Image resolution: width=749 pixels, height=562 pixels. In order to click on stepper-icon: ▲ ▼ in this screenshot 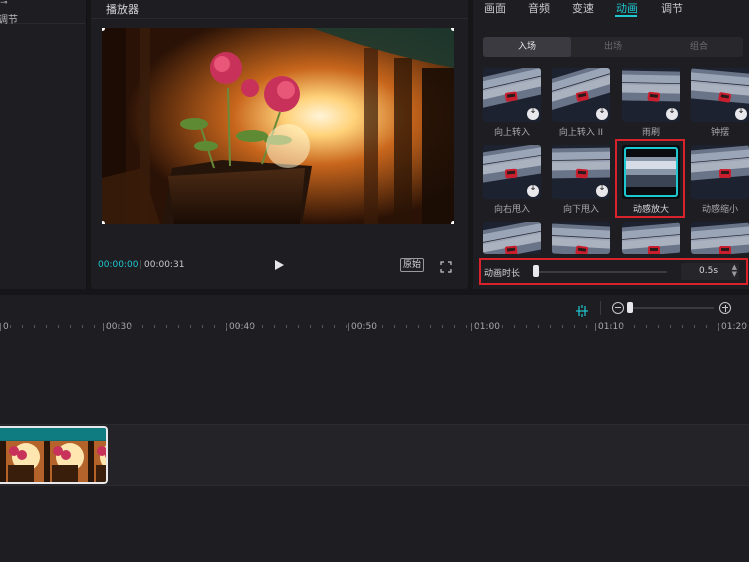, I will do `click(734, 271)`.